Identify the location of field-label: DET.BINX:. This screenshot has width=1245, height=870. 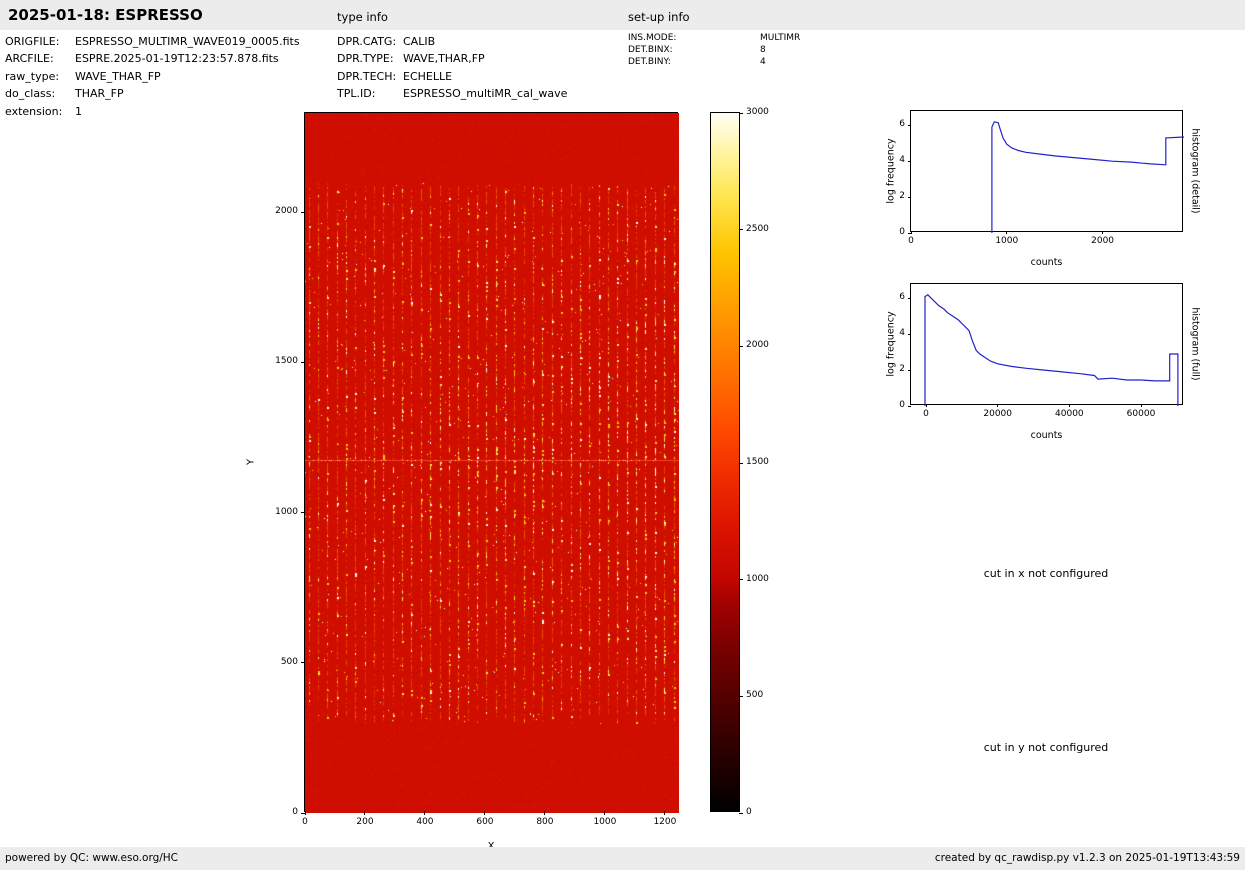
(650, 50).